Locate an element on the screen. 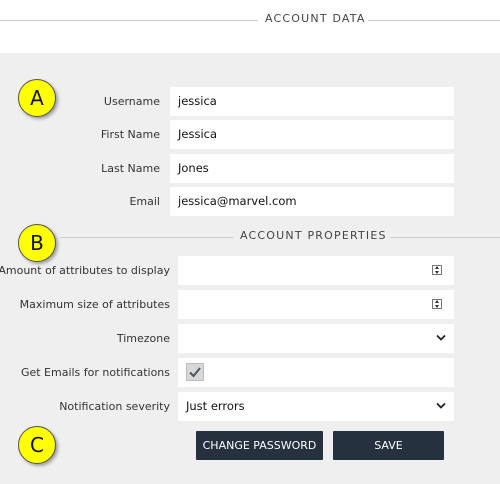  change-password-button: CHANGE PASSWORD is located at coordinates (259, 445).